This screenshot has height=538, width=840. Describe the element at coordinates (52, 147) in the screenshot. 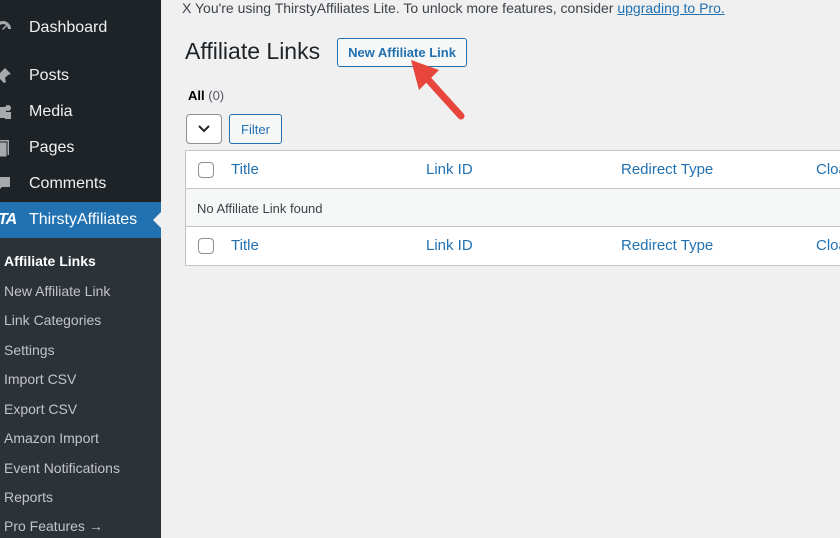

I see `sidebar-item-label: Pages` at that location.